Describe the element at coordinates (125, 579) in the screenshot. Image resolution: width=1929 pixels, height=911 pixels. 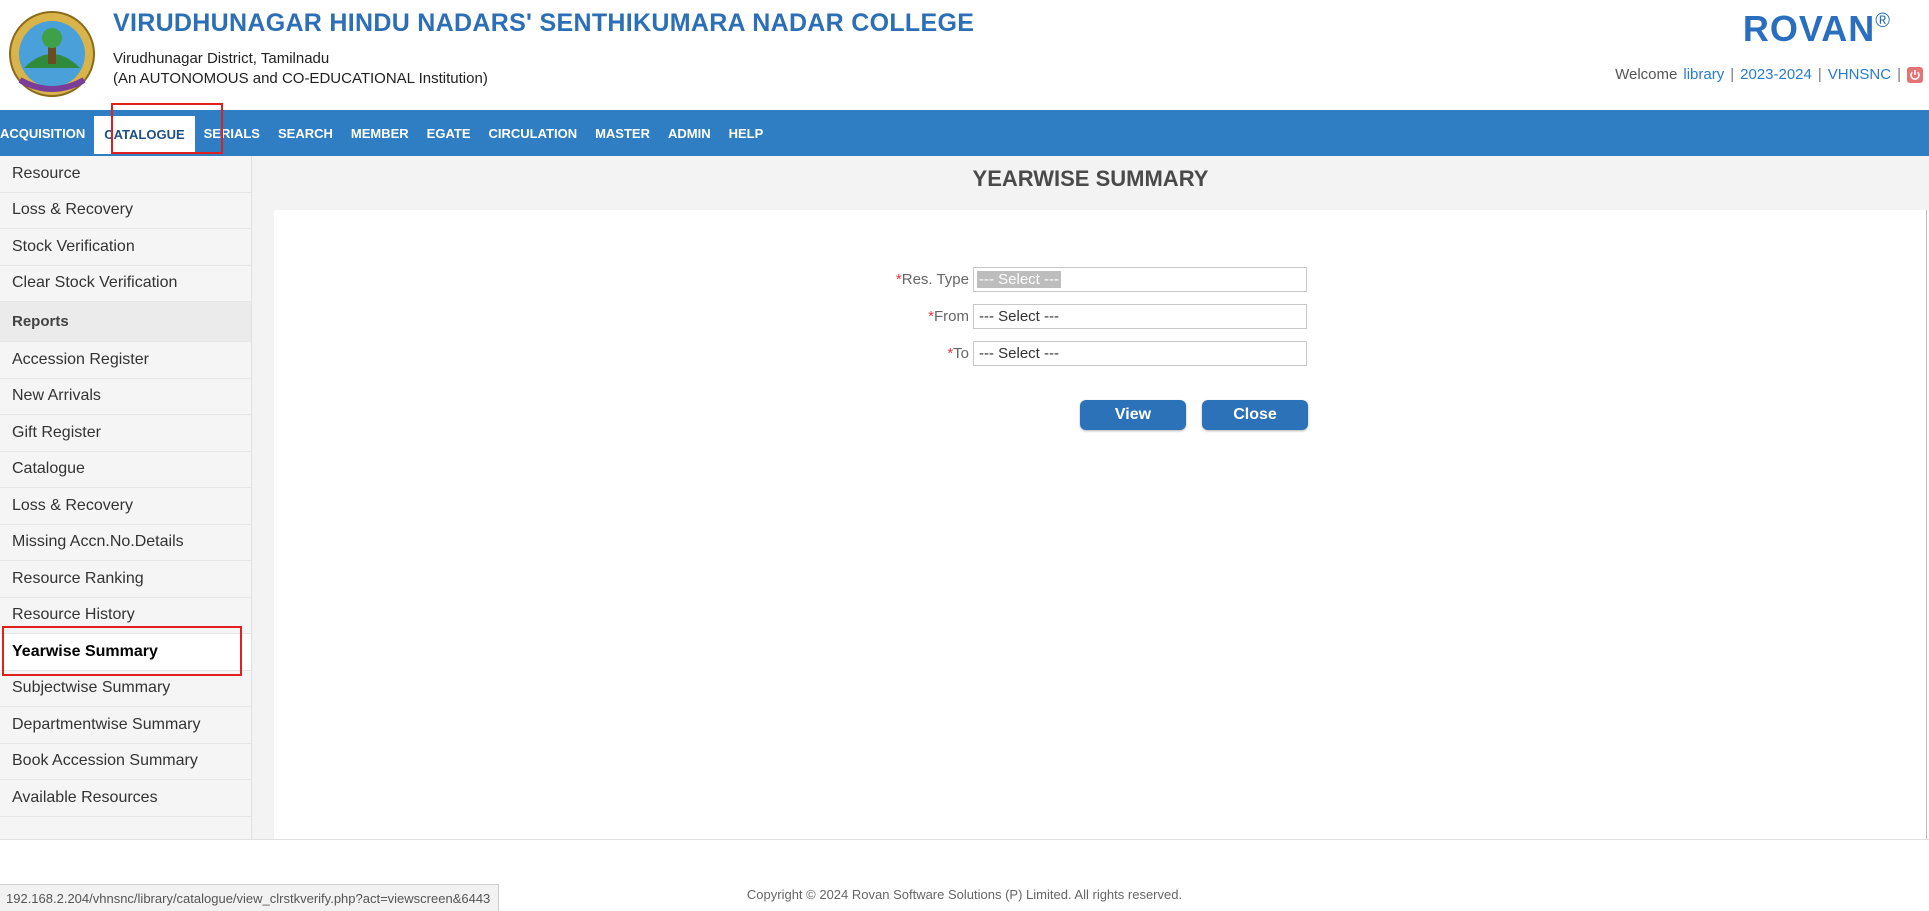
I see `sidebar-item-resource-ranking: Resource Ranking` at that location.